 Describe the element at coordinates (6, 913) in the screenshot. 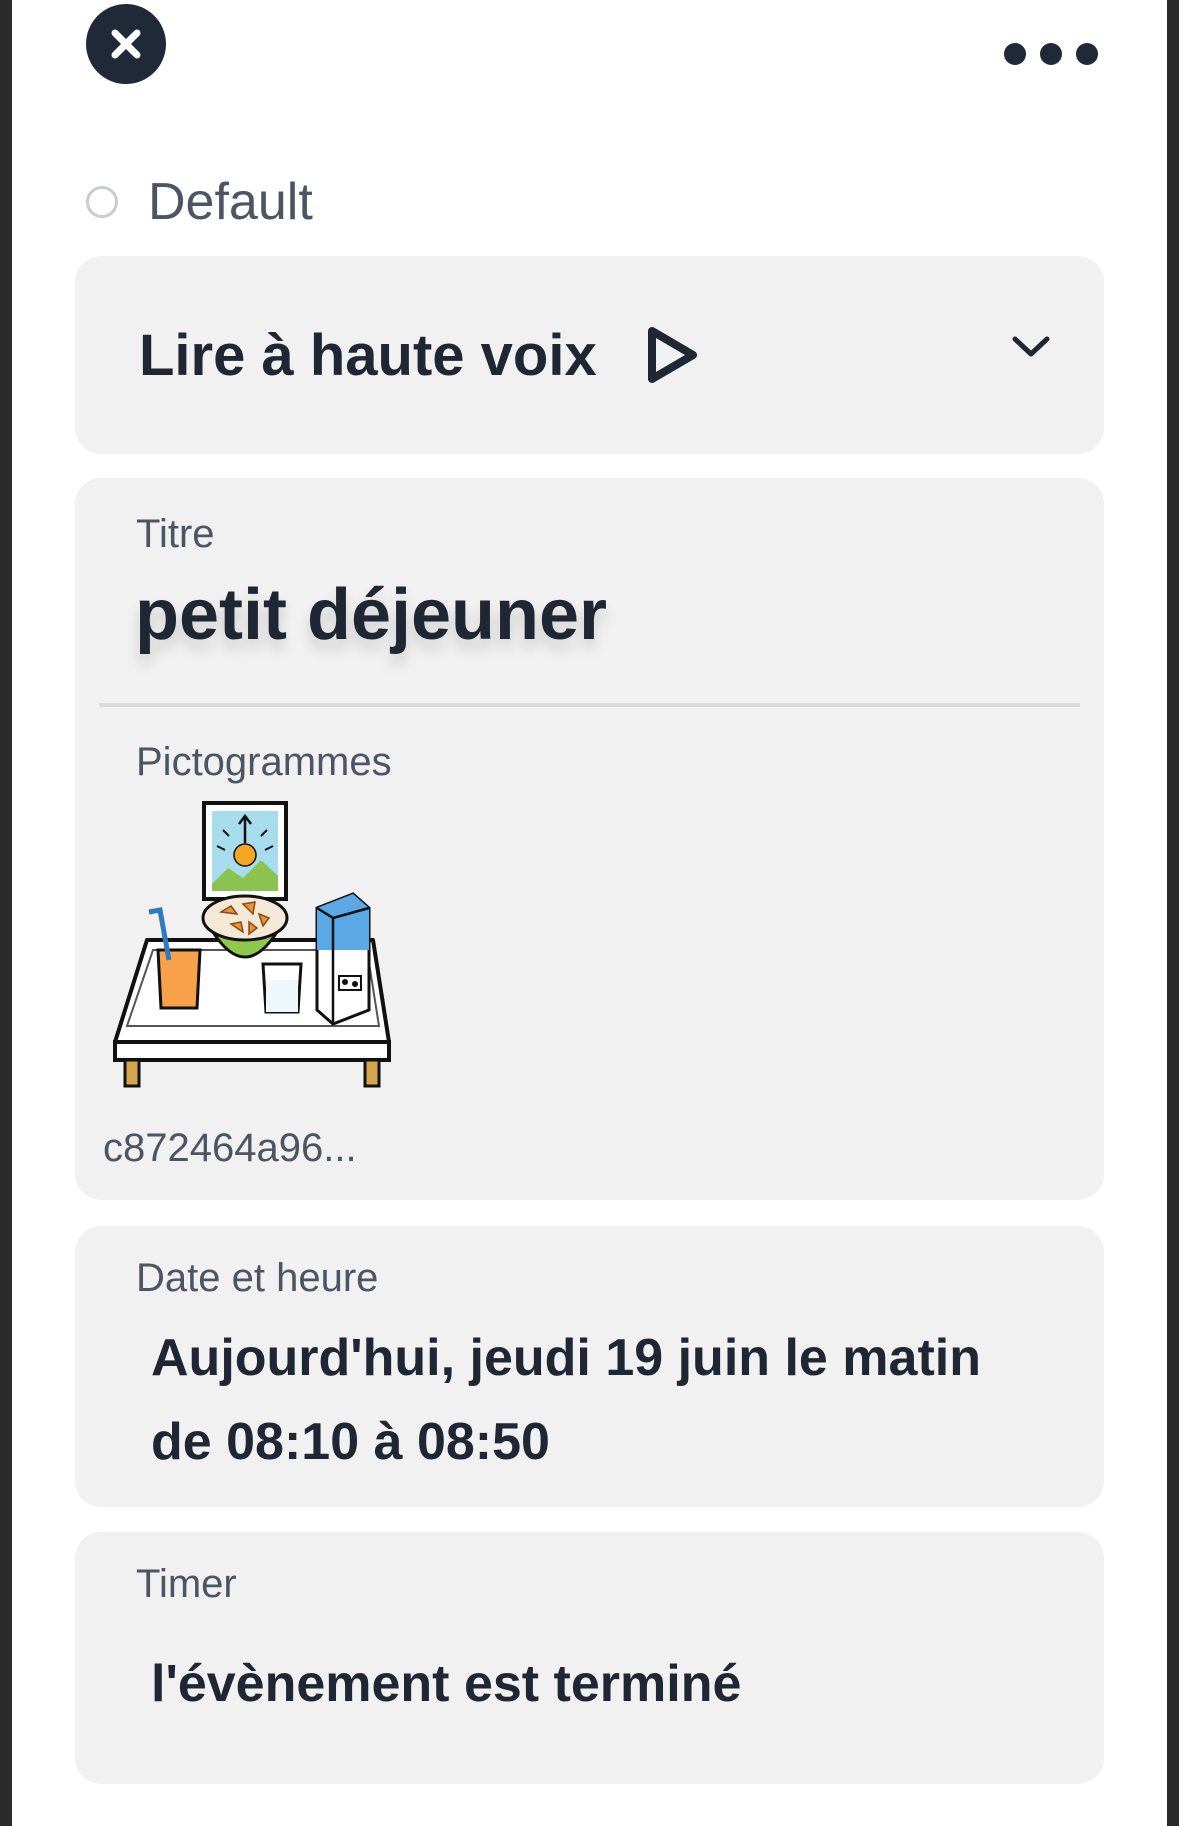

I see `left-screen-edge` at that location.